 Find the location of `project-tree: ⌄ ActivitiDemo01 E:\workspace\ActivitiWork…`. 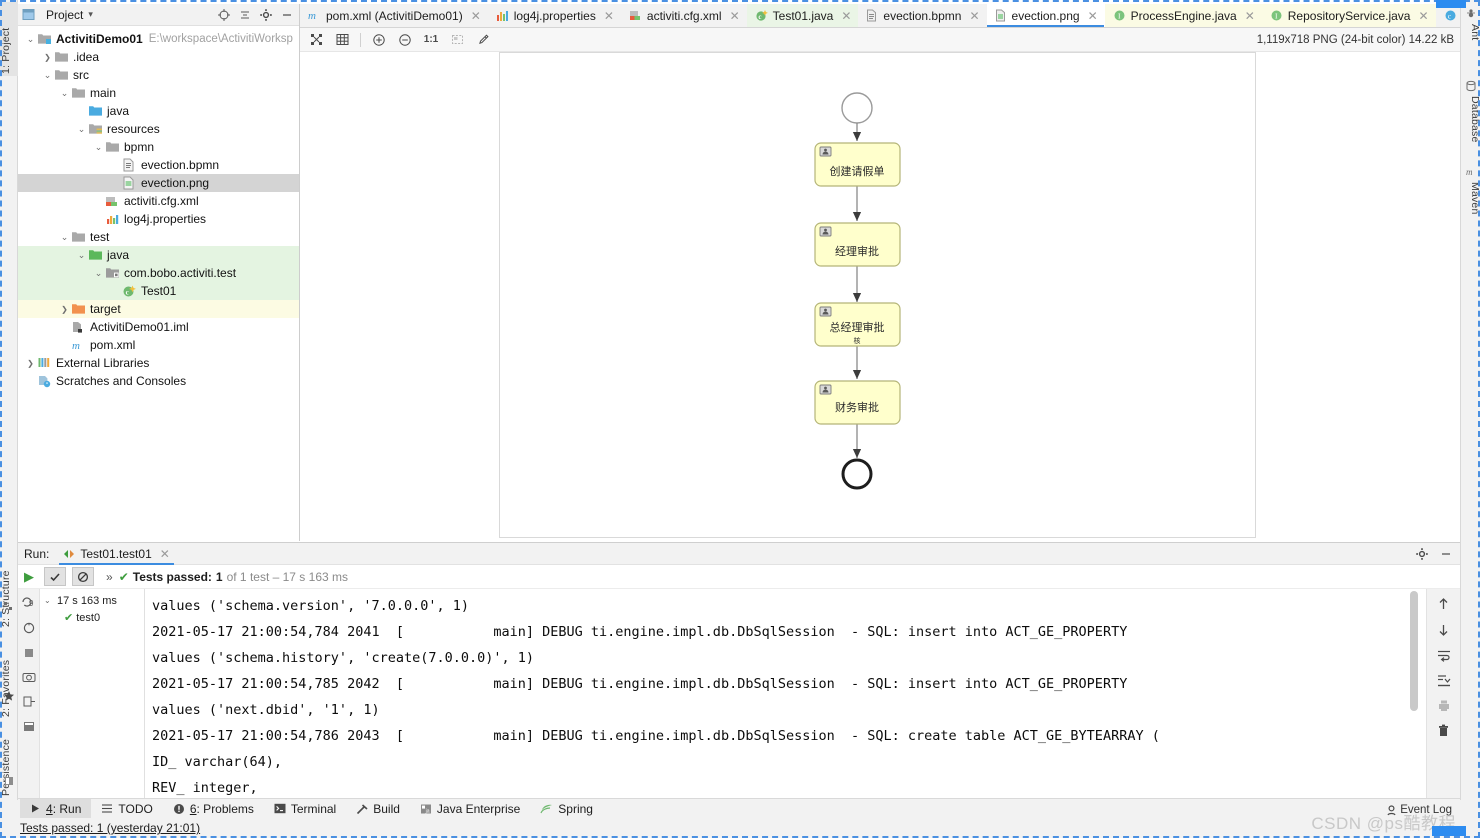

project-tree: ⌄ ActivitiDemo01 E:\workspace\ActivitiWork… is located at coordinates (158, 208).